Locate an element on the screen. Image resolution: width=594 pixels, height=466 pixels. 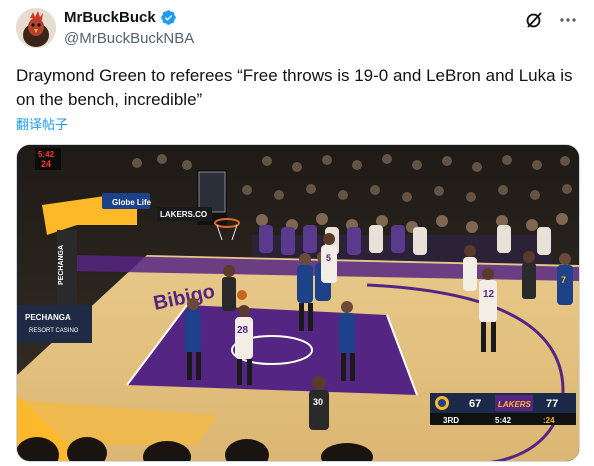
verified-badge-icon is located at coordinates (168, 17).